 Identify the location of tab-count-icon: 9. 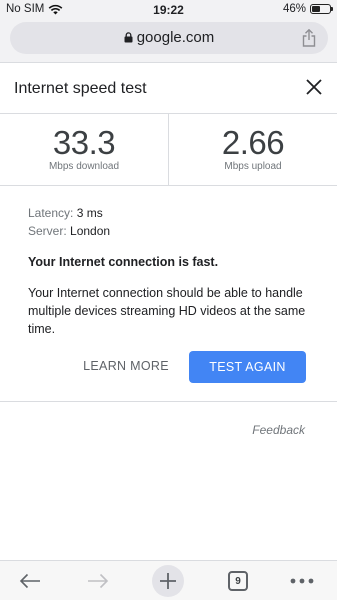
(238, 581).